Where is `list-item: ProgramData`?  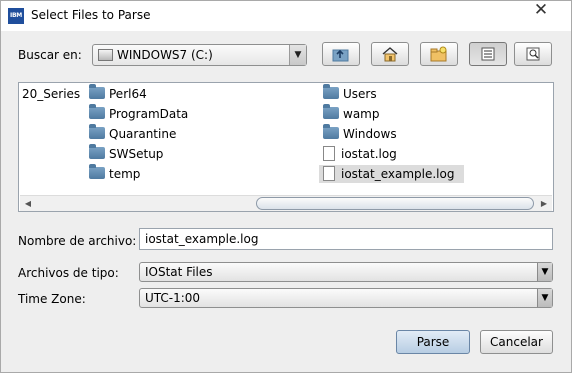
list-item: ProgramData is located at coordinates (139, 113).